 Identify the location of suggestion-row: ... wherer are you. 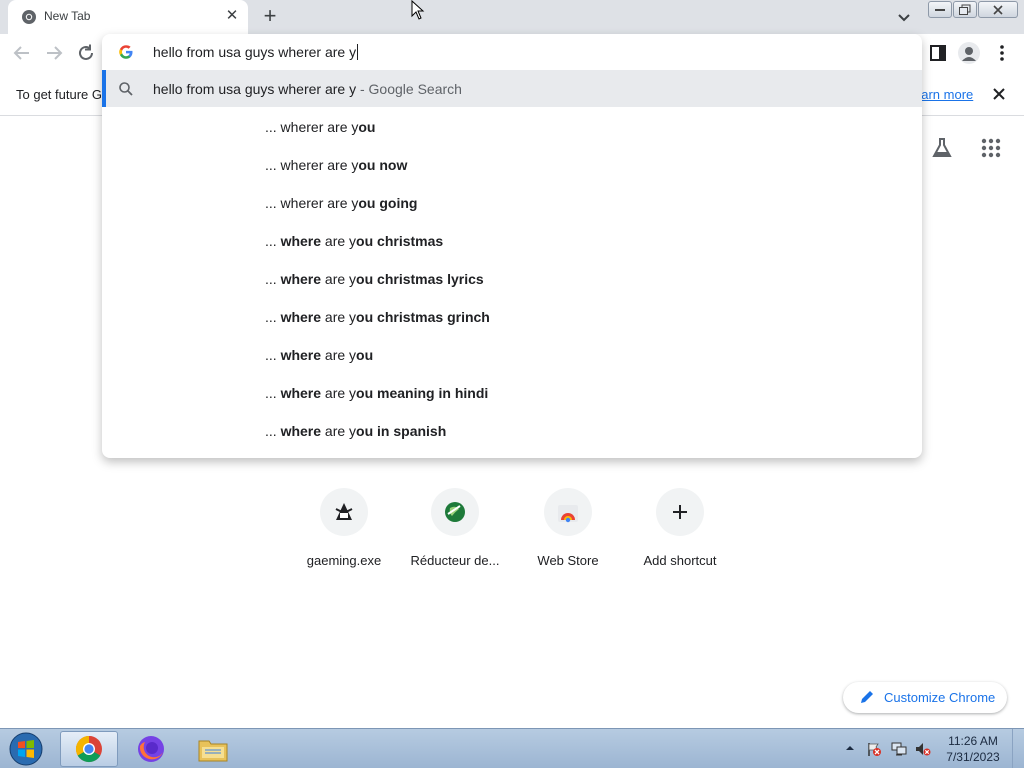
(320, 127).